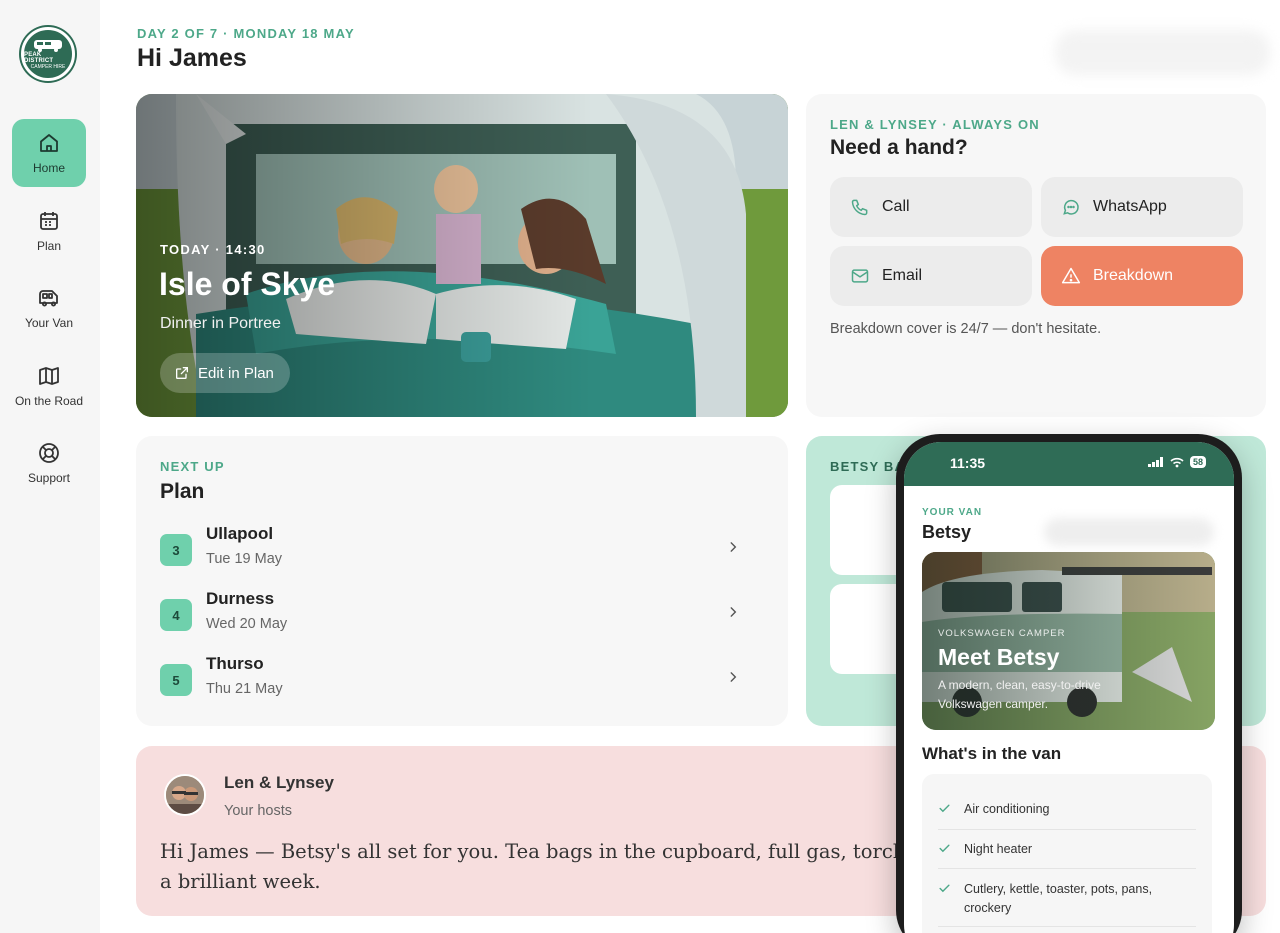 The width and height of the screenshot is (1280, 933). I want to click on day-badge: 4, so click(176, 615).